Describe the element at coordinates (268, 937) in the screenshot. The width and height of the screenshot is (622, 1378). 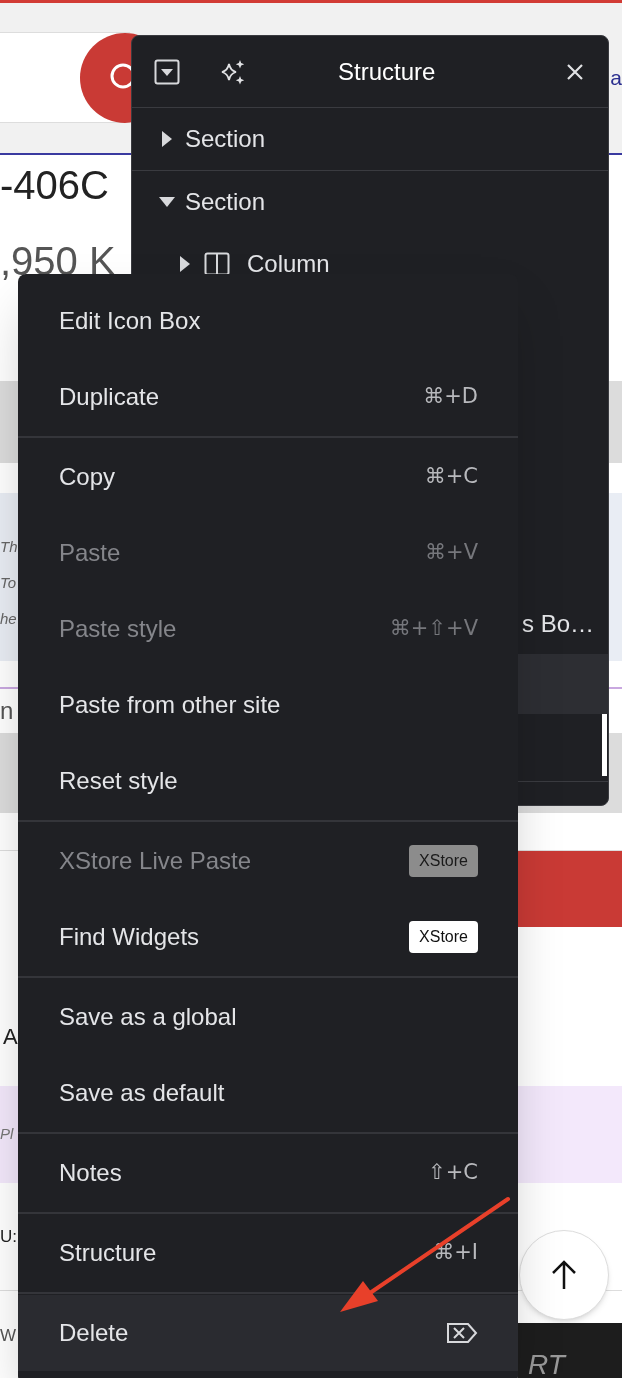
I see `menu-item: Find Widgets XStore` at that location.